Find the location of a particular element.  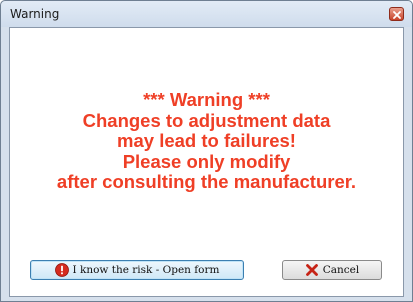

warning-line-4: Please only modify is located at coordinates (206, 161).